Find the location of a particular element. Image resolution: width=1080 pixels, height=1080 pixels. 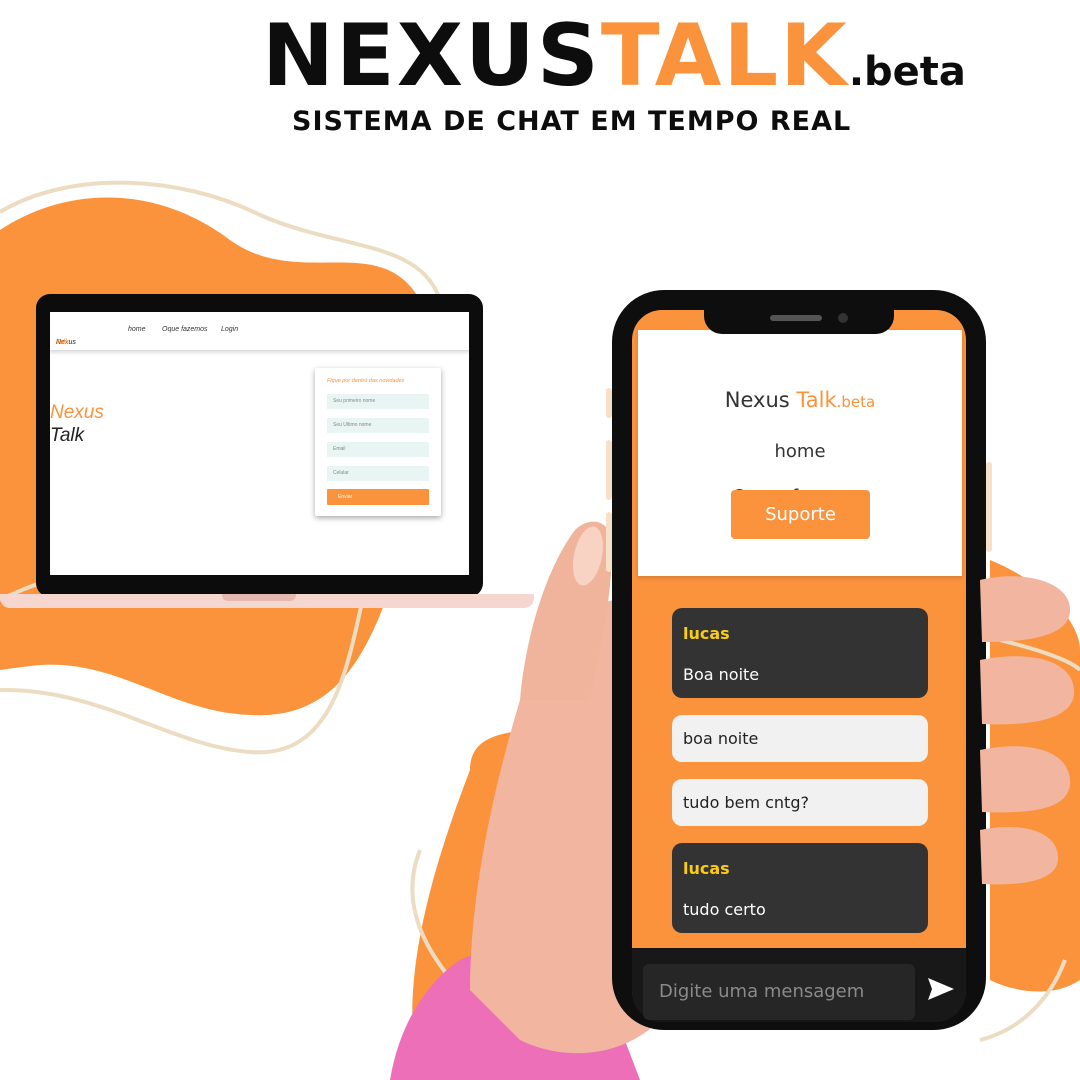

chat-message-received: lucas tudo certo is located at coordinates (800, 888).